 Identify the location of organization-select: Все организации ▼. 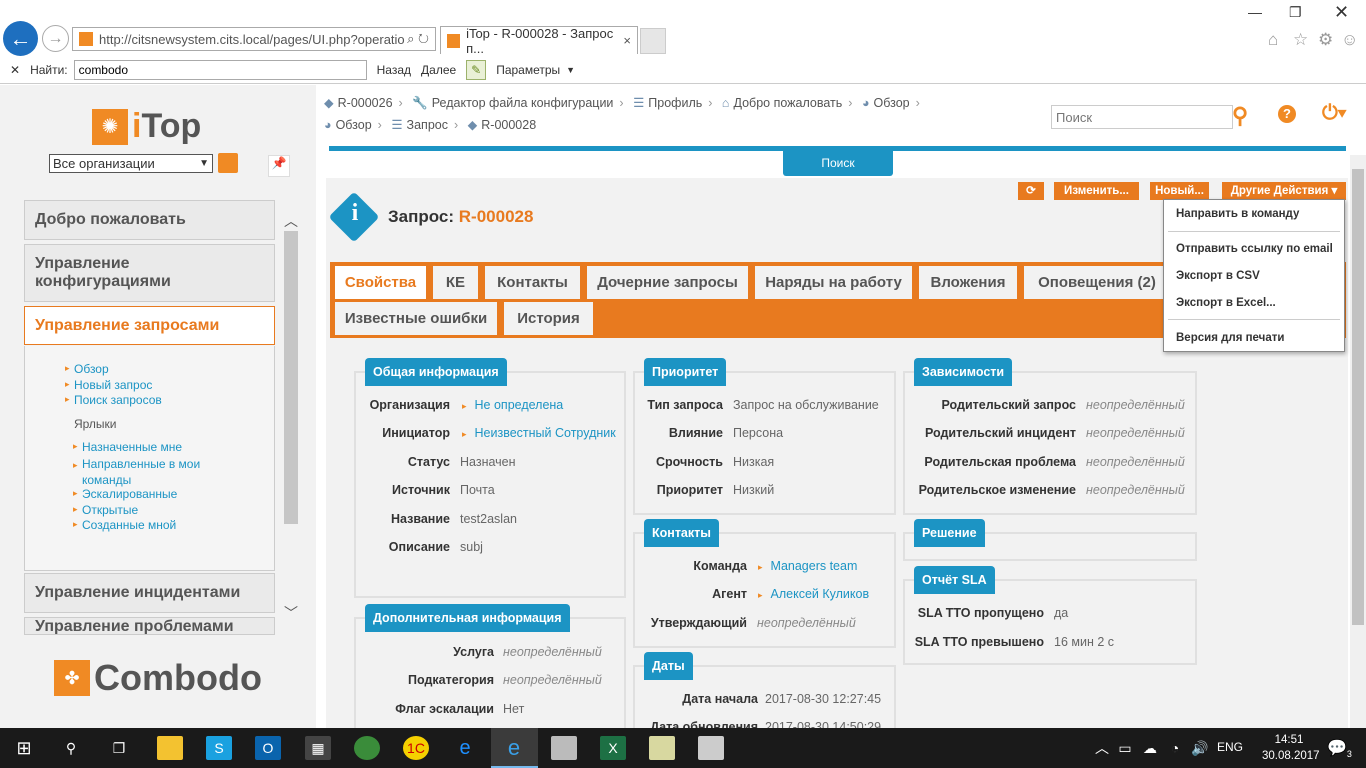
(131, 163).